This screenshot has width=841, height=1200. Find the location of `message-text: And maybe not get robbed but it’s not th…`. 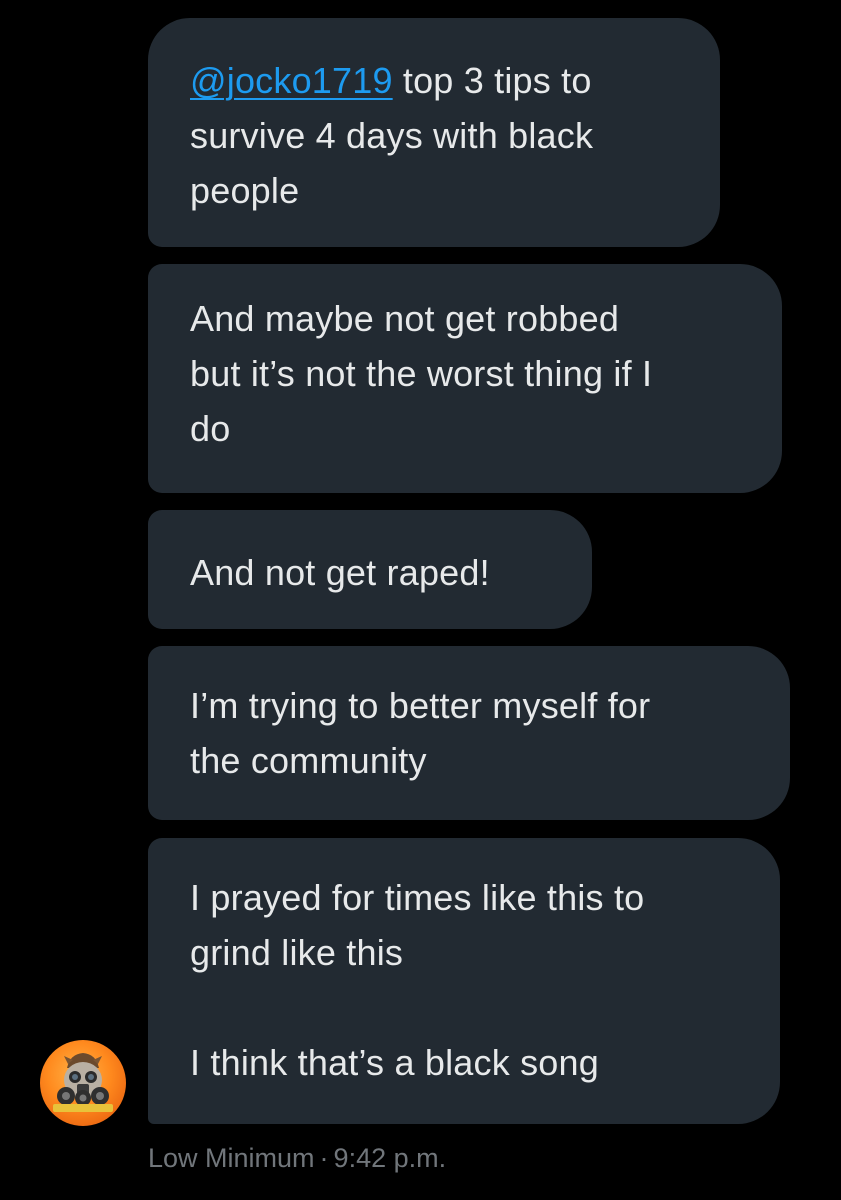

message-text: And maybe not get robbed but it’s not th… is located at coordinates (421, 373).